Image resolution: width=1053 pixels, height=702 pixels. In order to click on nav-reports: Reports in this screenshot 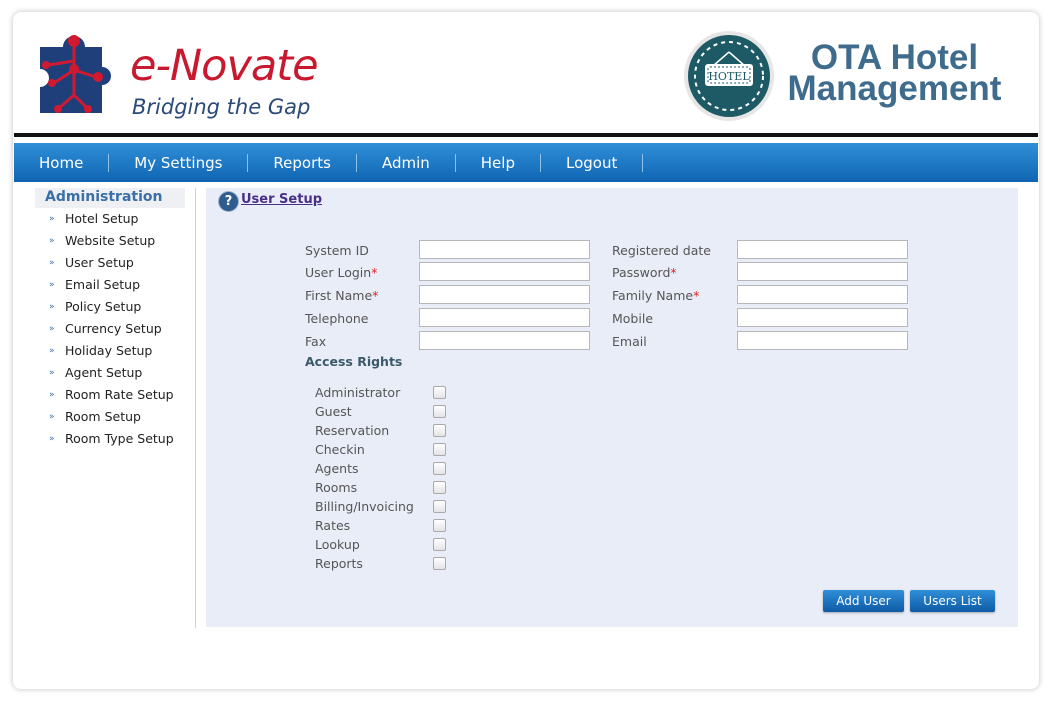, I will do `click(302, 162)`.